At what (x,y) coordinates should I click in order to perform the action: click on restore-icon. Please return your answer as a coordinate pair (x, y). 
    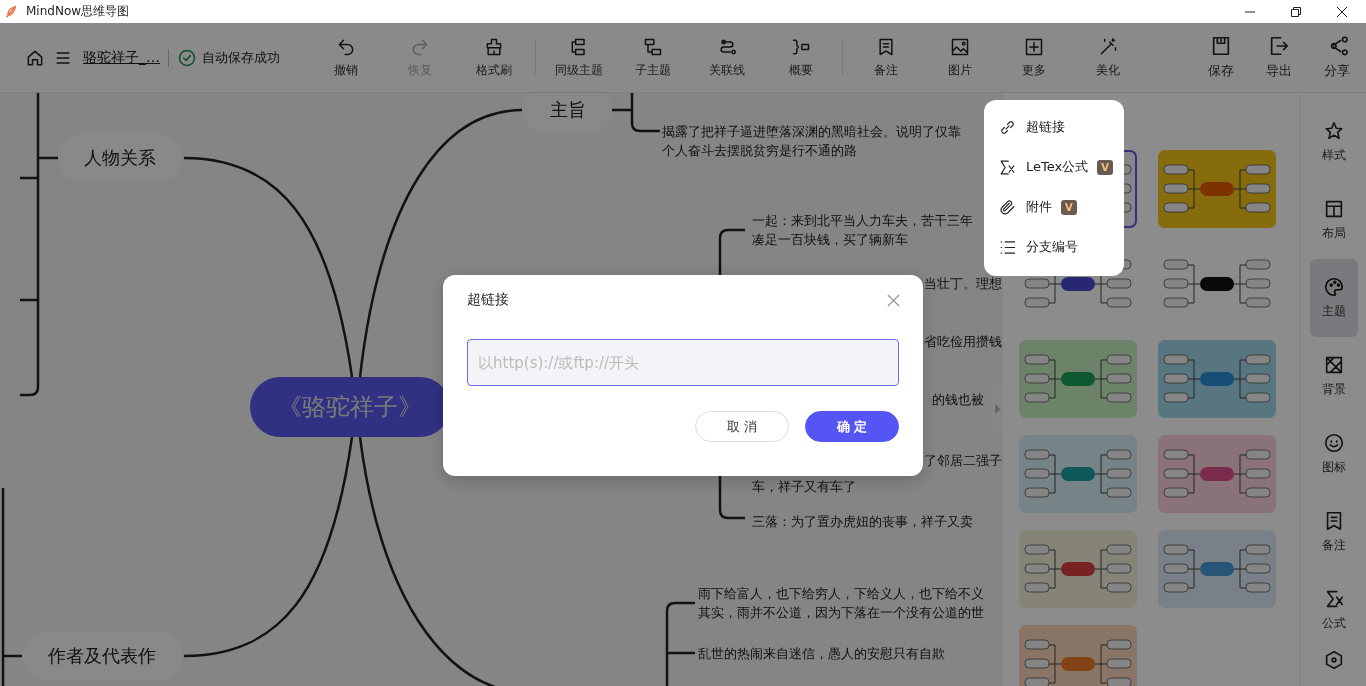
    Looking at the image, I should click on (1296, 11).